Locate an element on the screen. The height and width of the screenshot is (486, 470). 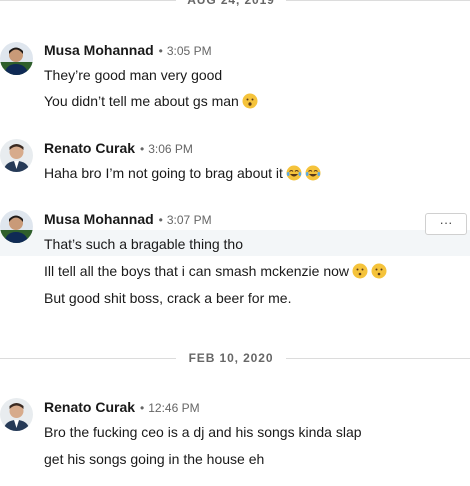
message-header: Musa Mohannad • 3:05 PM is located at coordinates (128, 50).